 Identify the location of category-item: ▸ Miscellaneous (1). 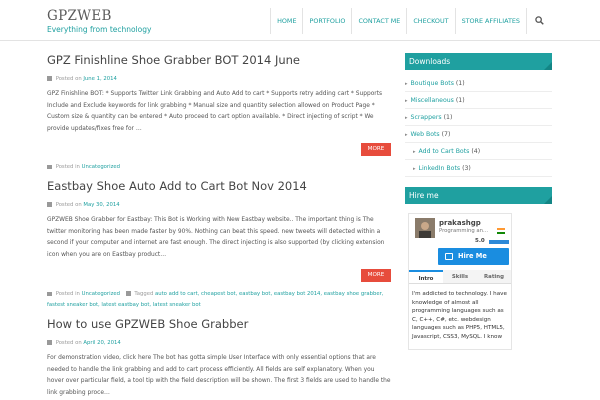
(478, 100).